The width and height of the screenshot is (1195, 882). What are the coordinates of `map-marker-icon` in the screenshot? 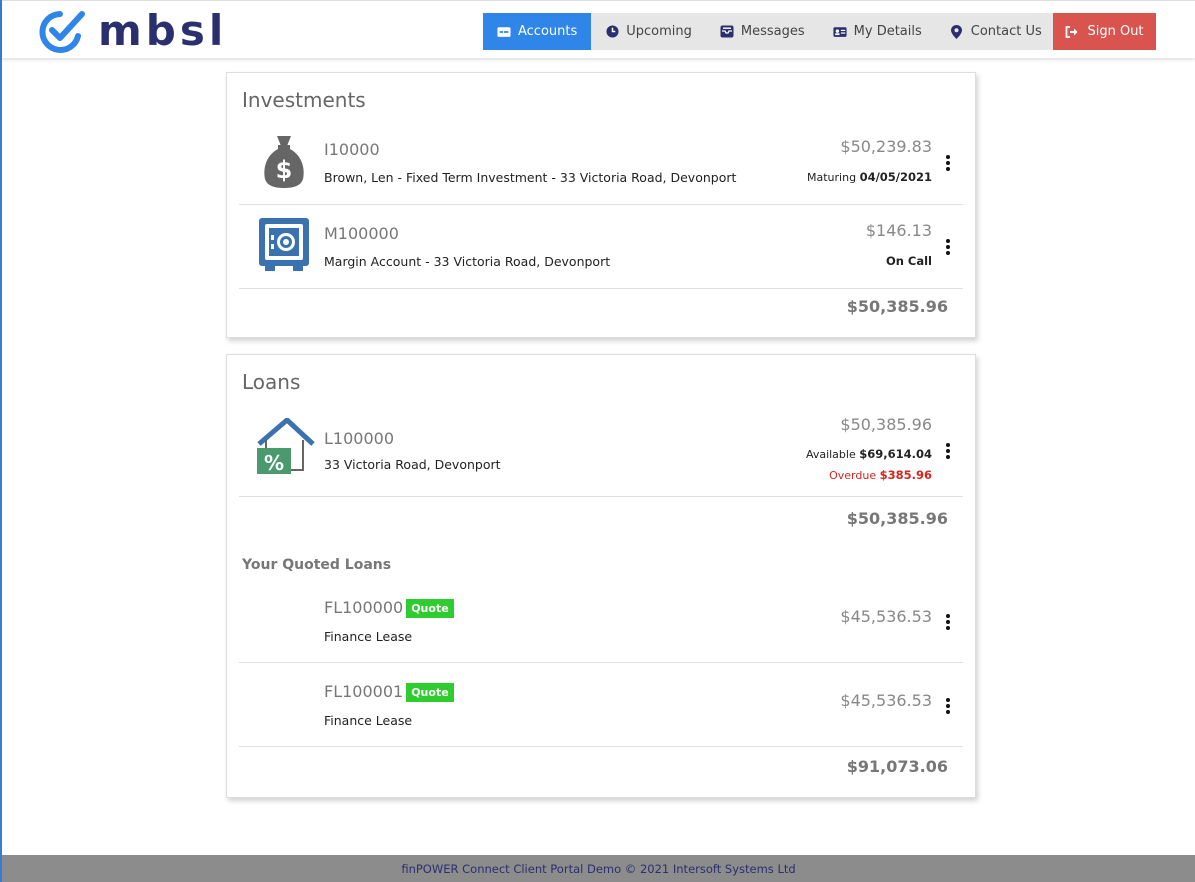 It's located at (957, 31).